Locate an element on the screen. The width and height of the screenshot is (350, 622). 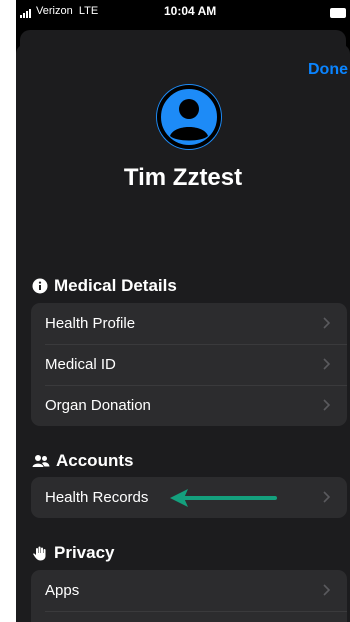
list-item-medical-id: Medical ID is located at coordinates (189, 364).